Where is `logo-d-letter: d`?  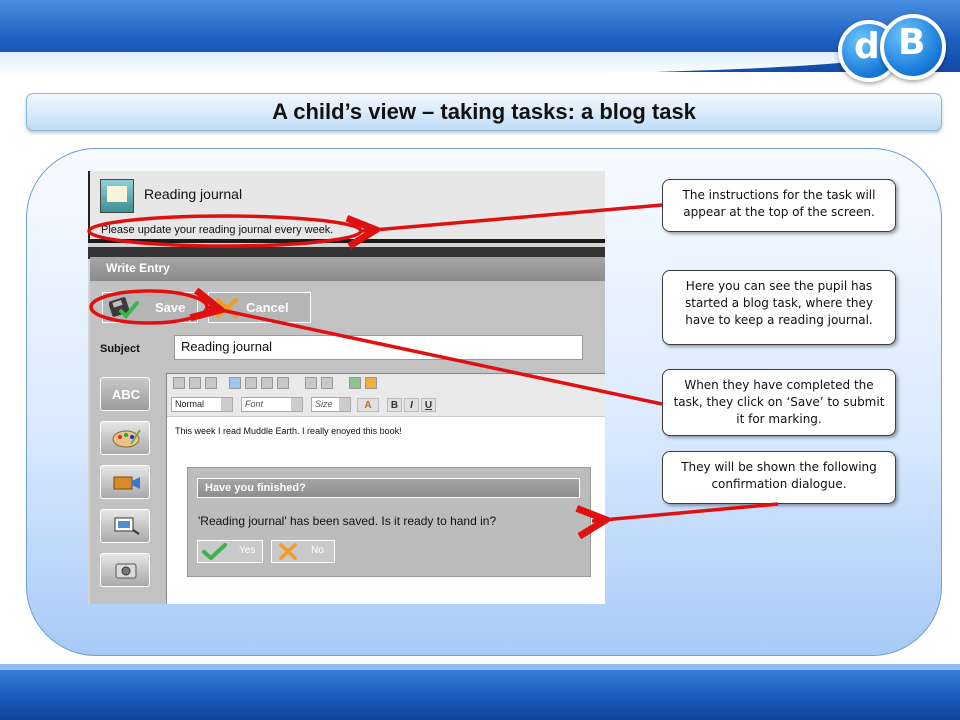
logo-d-letter: d is located at coordinates (867, 46).